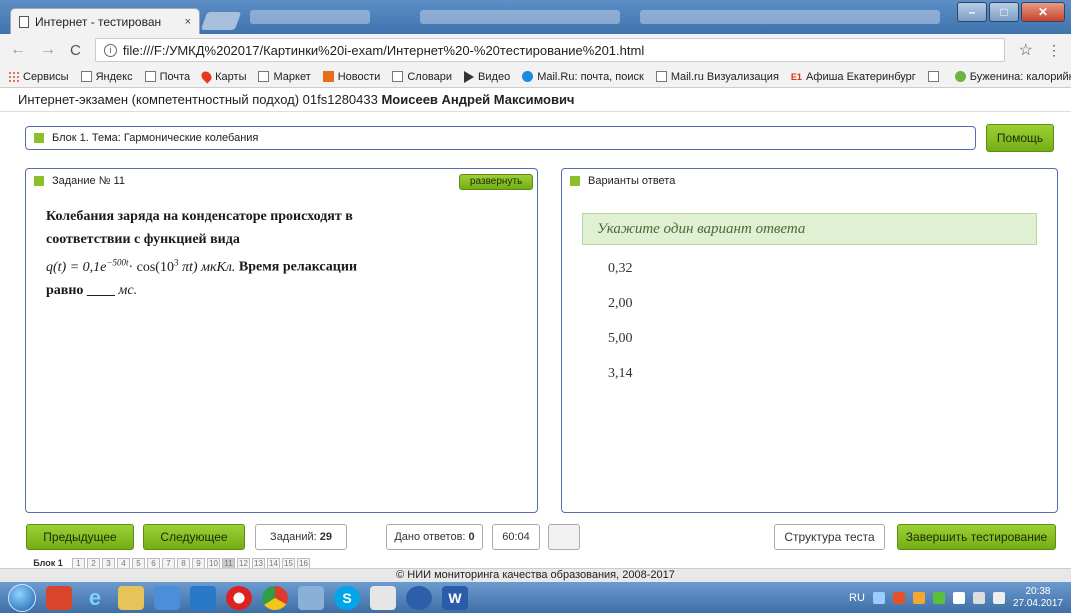  What do you see at coordinates (935, 76) in the screenshot?
I see `bookmark-item` at bounding box center [935, 76].